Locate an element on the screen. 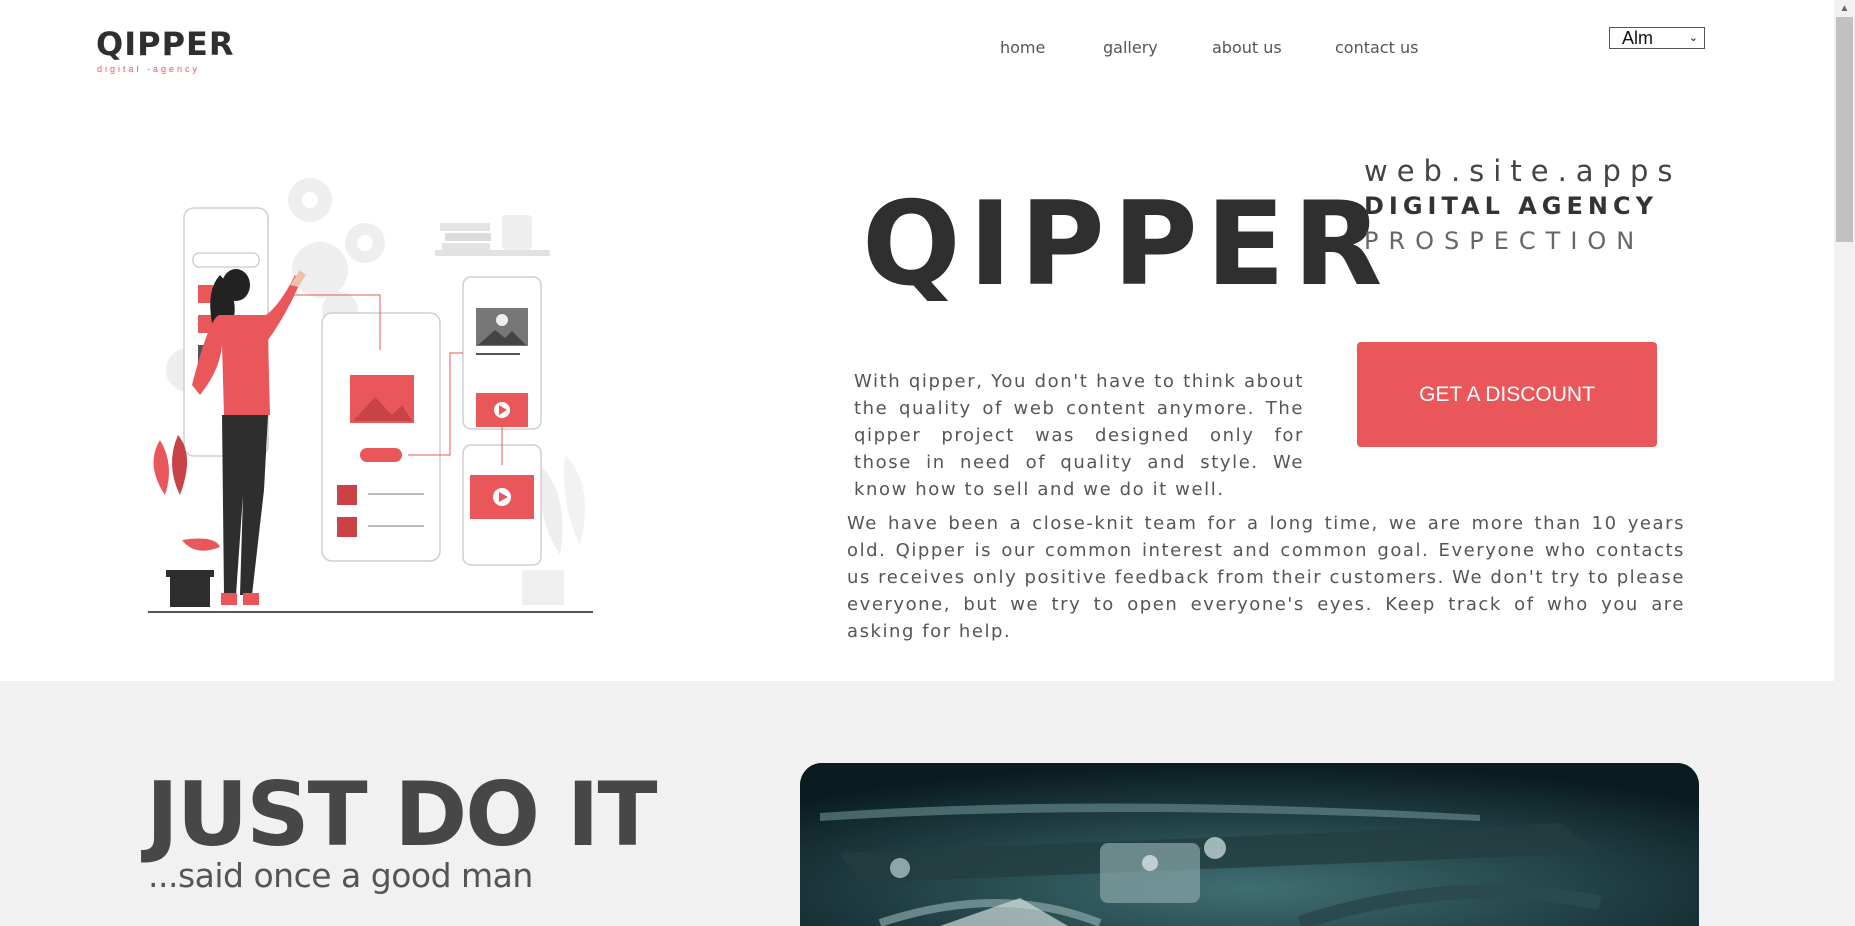 This screenshot has width=1855, height=926. machinery-image is located at coordinates (1249, 844).